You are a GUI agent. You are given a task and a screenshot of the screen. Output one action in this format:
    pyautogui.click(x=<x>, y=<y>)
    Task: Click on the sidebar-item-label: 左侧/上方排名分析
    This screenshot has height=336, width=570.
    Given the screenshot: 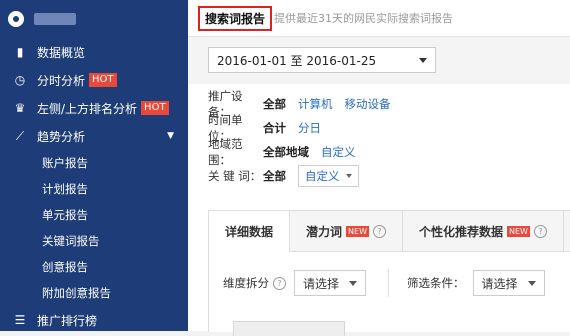 What is the action you would take?
    pyautogui.click(x=87, y=108)
    